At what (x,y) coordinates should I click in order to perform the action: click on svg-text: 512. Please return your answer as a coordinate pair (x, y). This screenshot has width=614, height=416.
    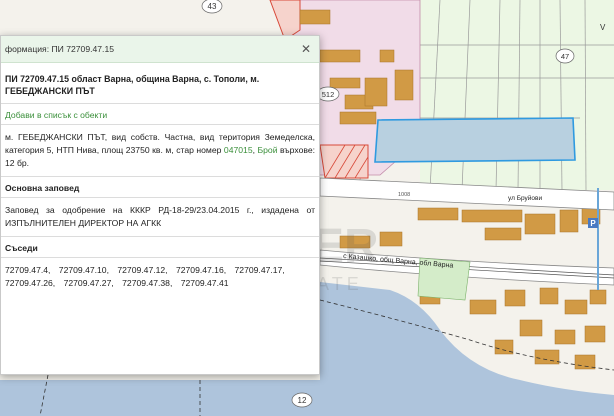
    Looking at the image, I should click on (328, 94).